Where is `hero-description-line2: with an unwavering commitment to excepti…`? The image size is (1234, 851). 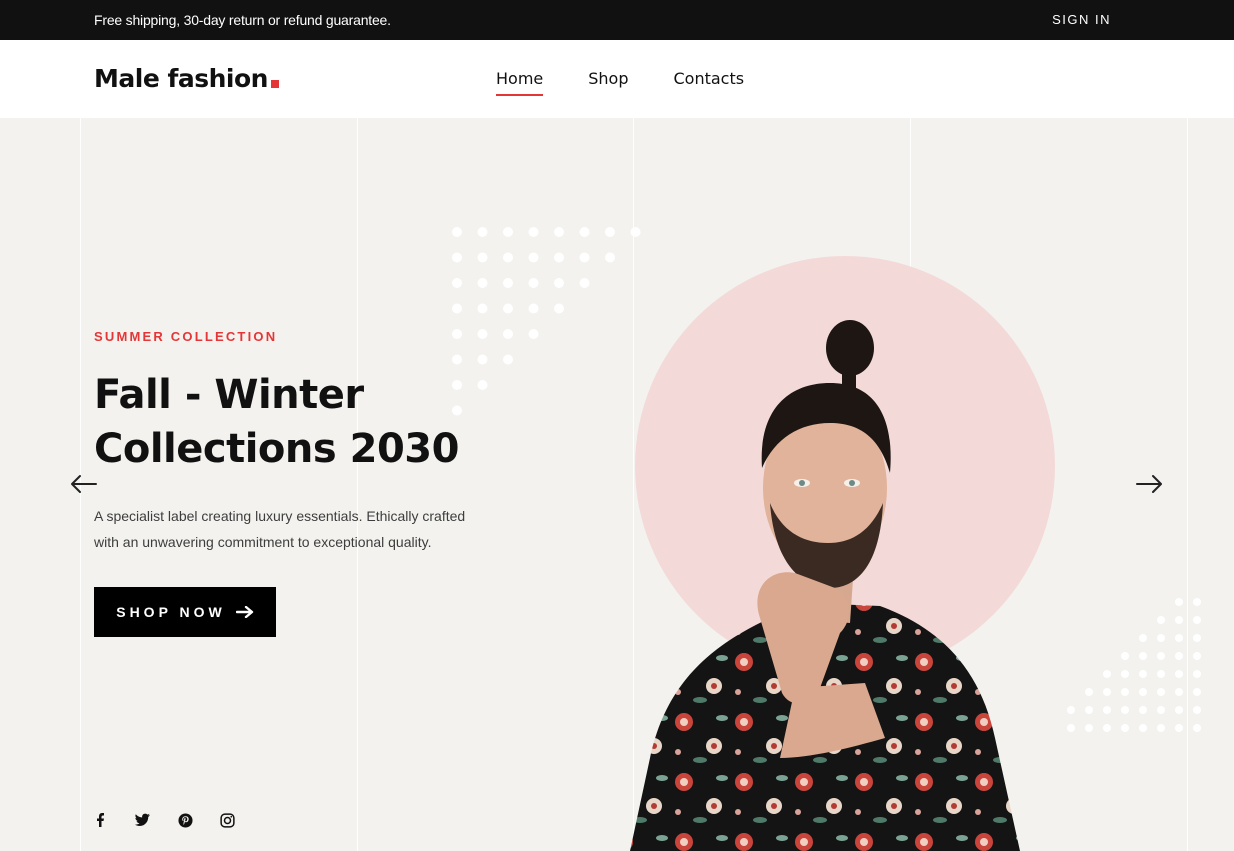 hero-description-line2: with an unwavering commitment to excepti… is located at coordinates (263, 542).